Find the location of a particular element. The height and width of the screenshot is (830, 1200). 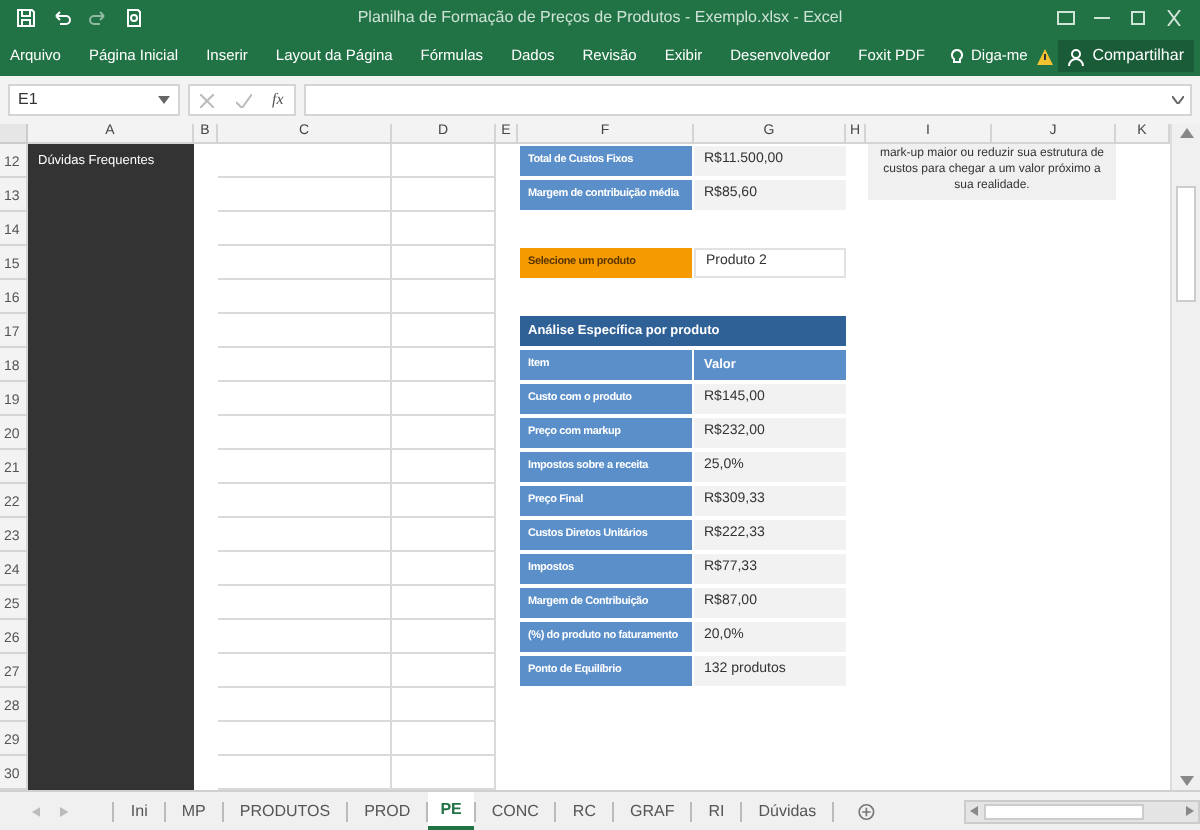

select-all-corner is located at coordinates (14, 134).